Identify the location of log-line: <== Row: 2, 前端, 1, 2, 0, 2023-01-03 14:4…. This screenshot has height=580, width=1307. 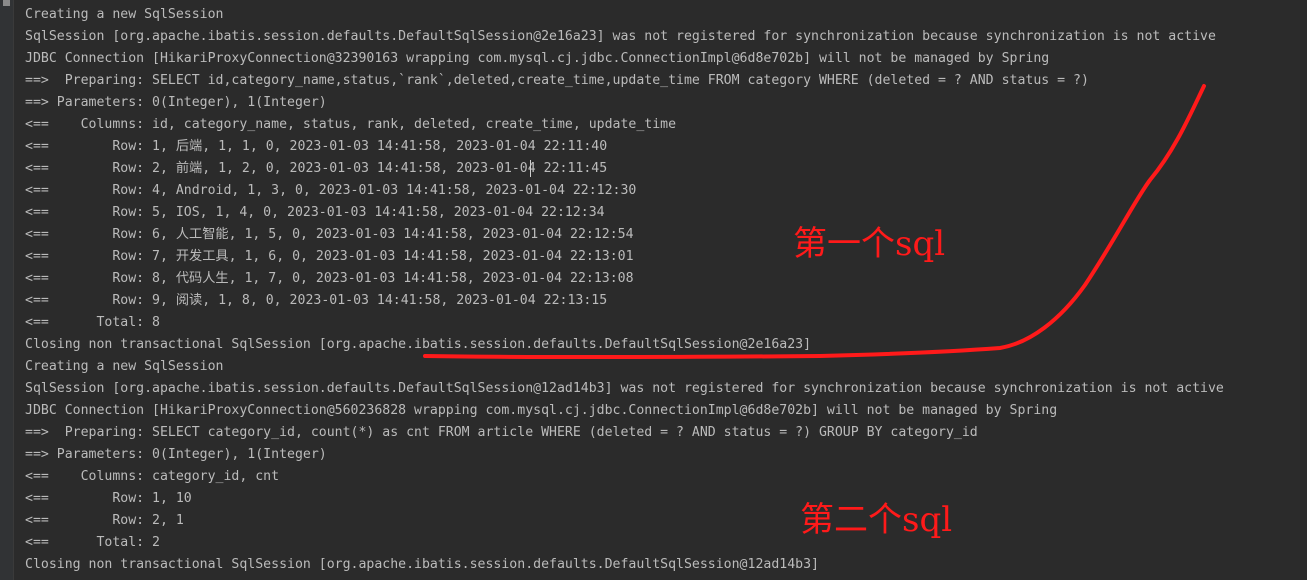
(316, 168).